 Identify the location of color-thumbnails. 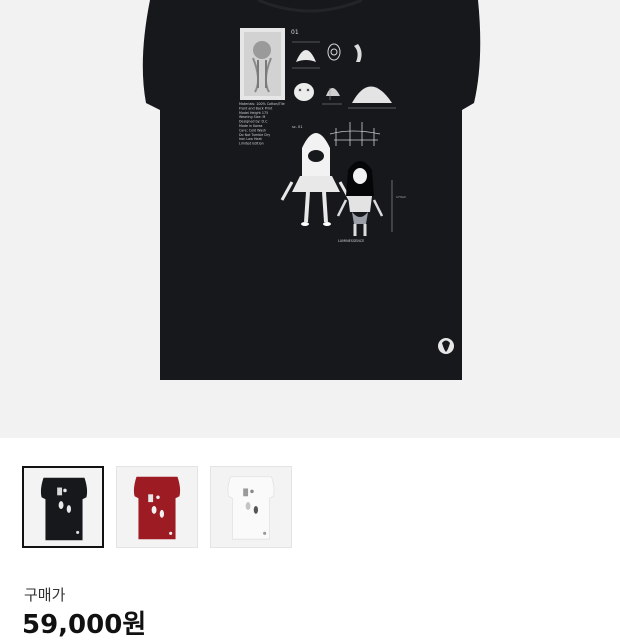
(157, 507).